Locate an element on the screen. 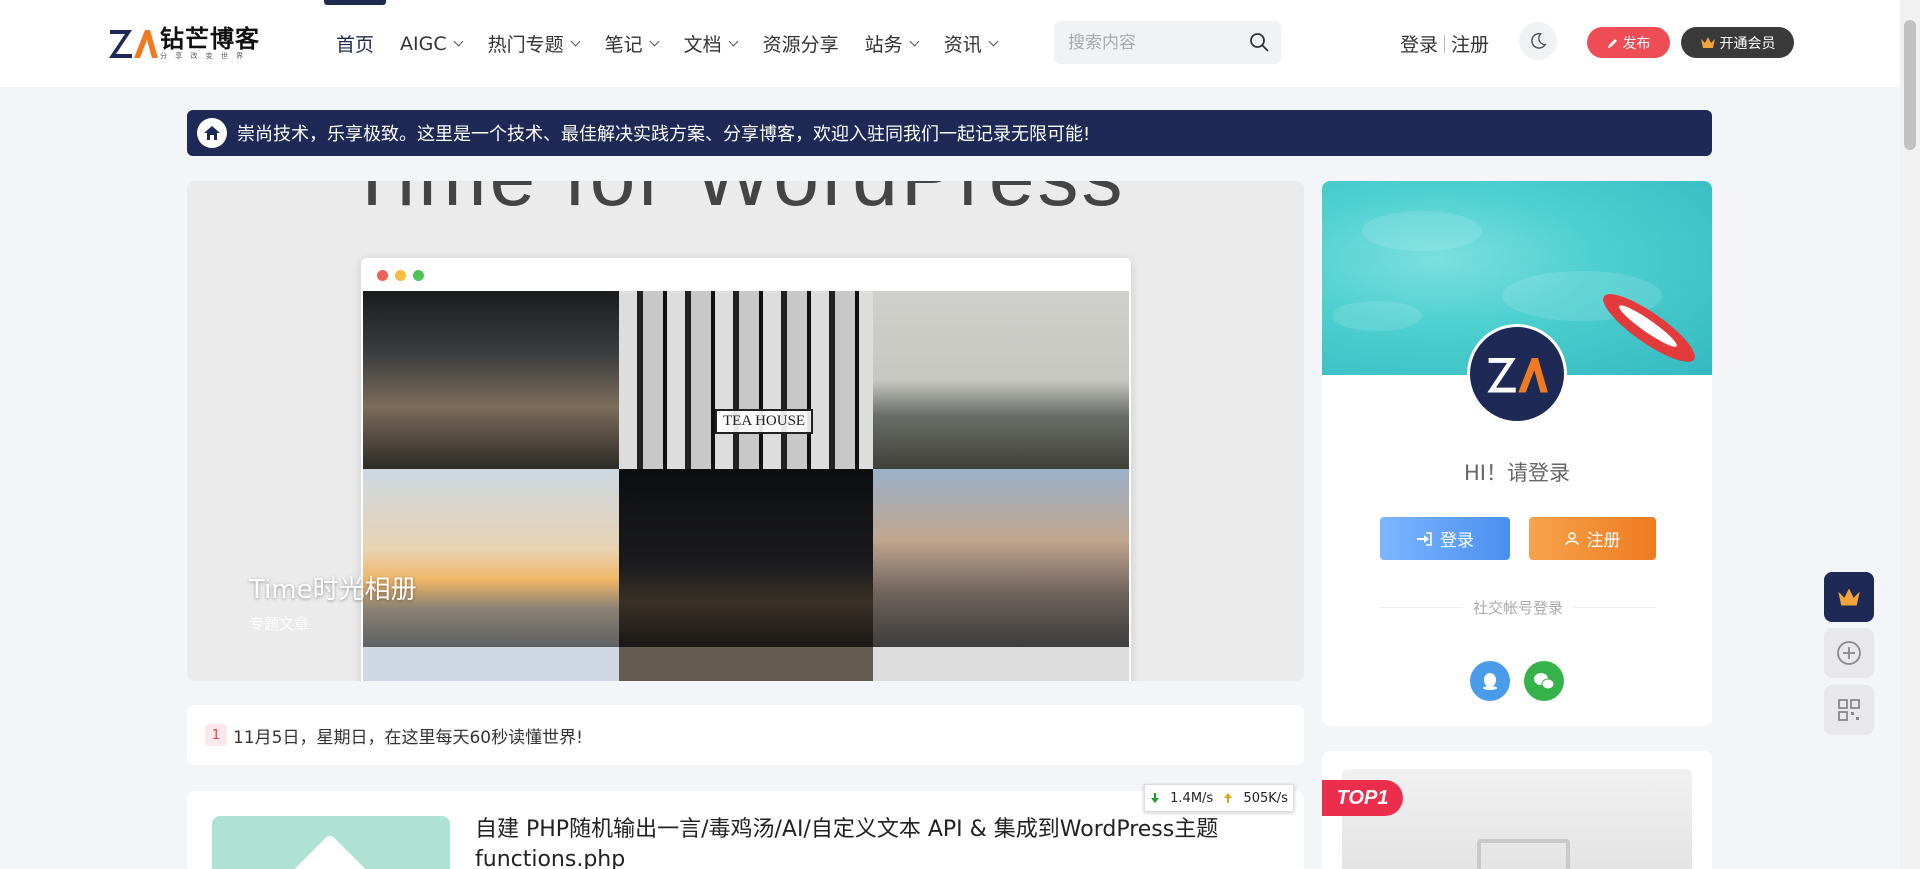 This screenshot has width=1920, height=869. moon-icon is located at coordinates (1539, 40).